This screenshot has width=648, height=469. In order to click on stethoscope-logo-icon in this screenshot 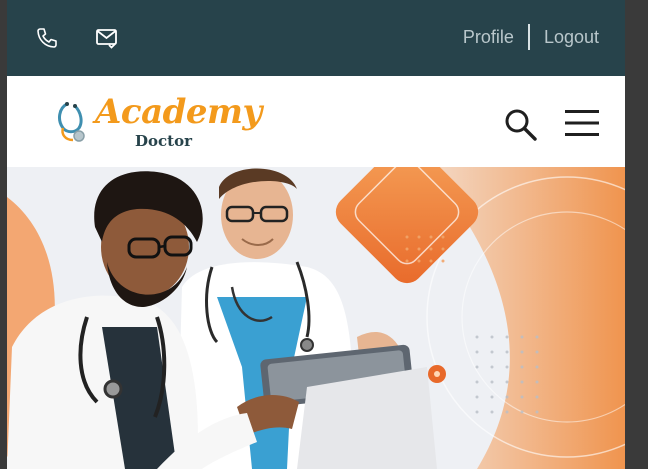, I will do `click(71, 122)`.